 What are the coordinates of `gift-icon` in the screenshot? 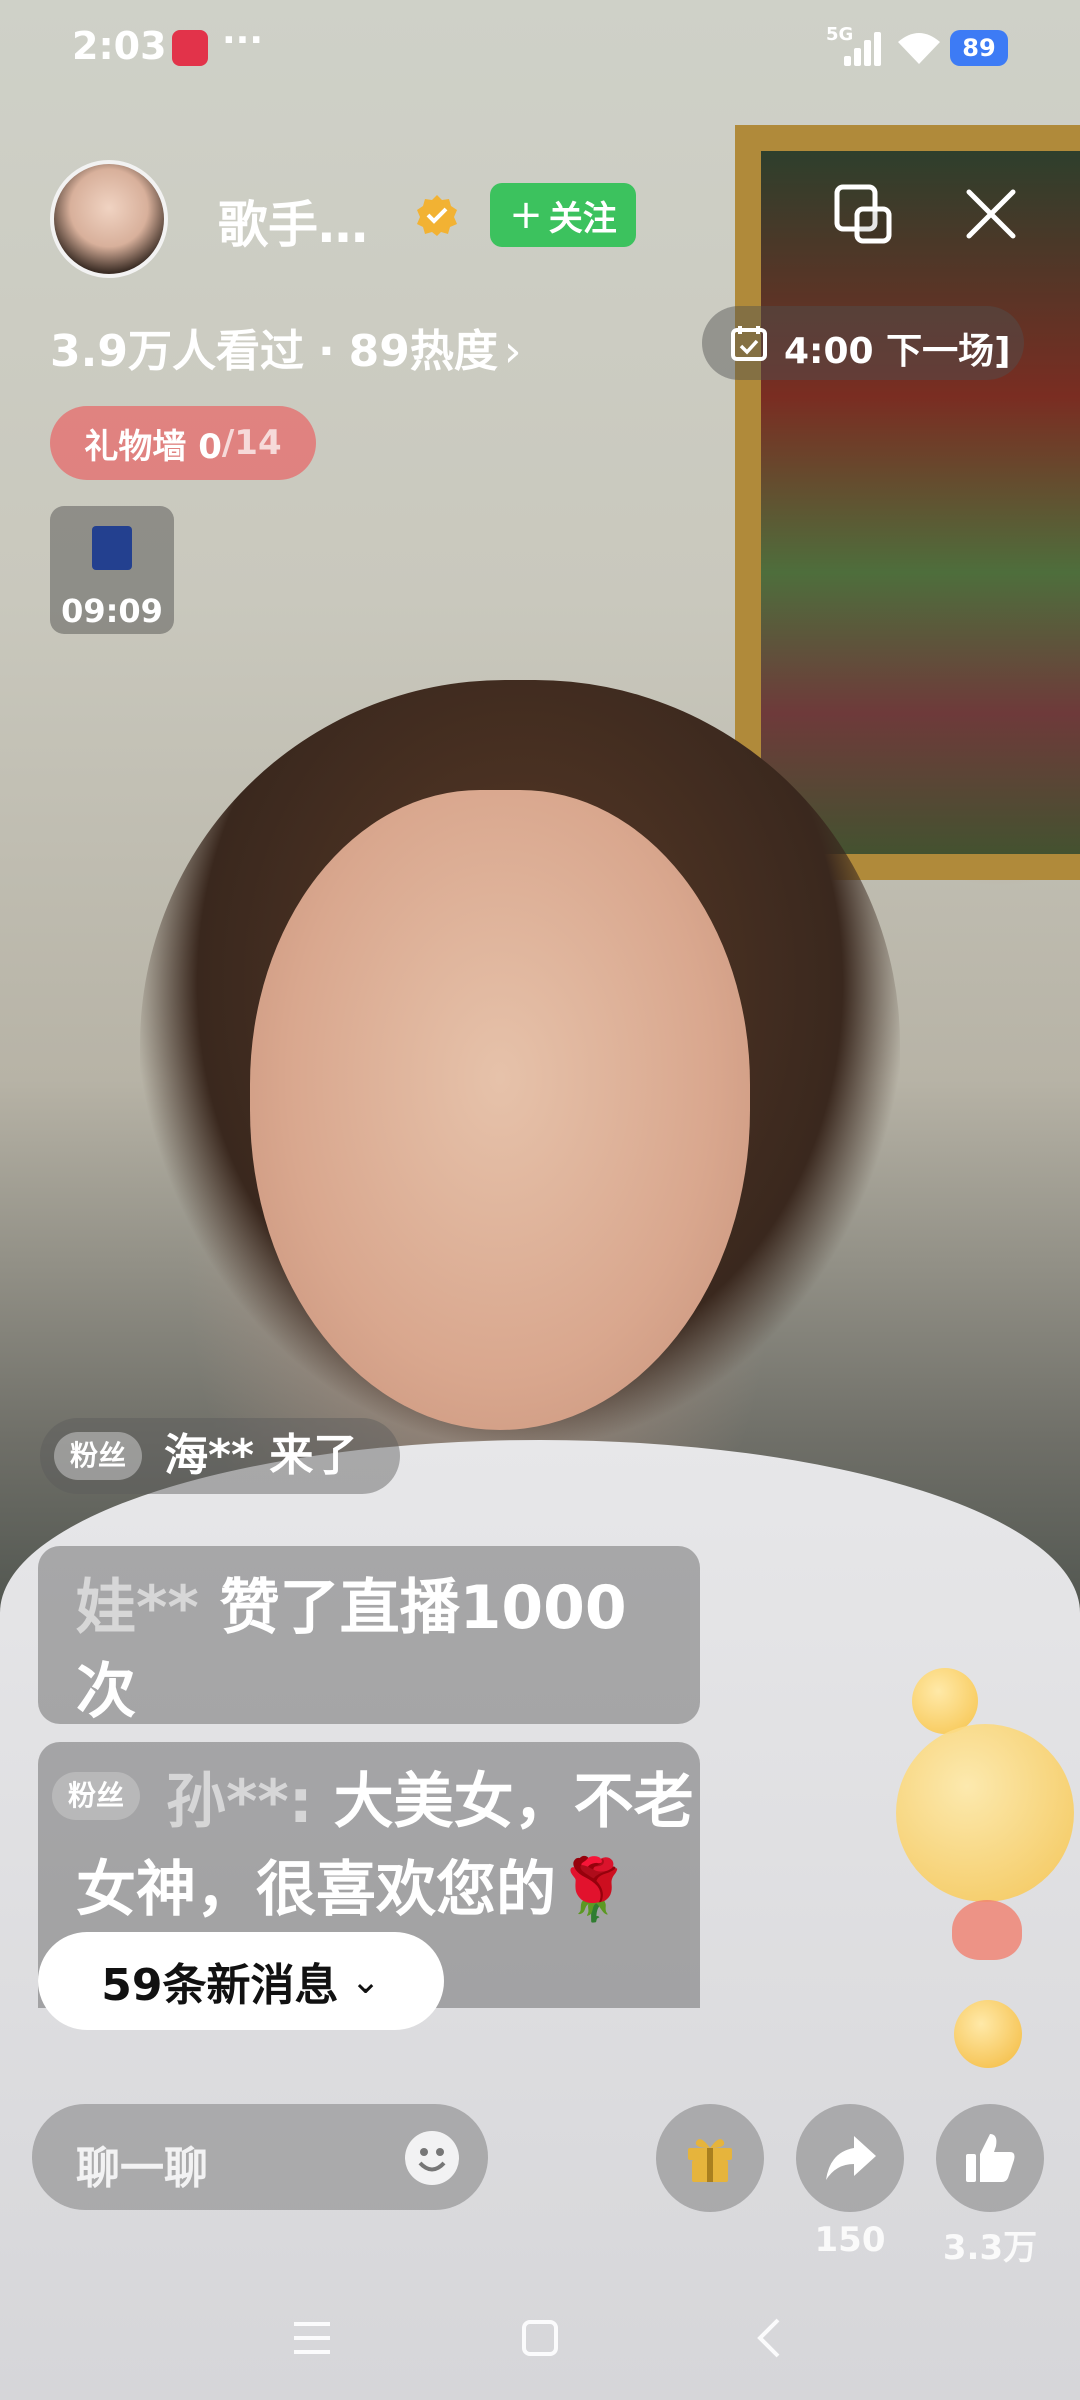 It's located at (710, 2160).